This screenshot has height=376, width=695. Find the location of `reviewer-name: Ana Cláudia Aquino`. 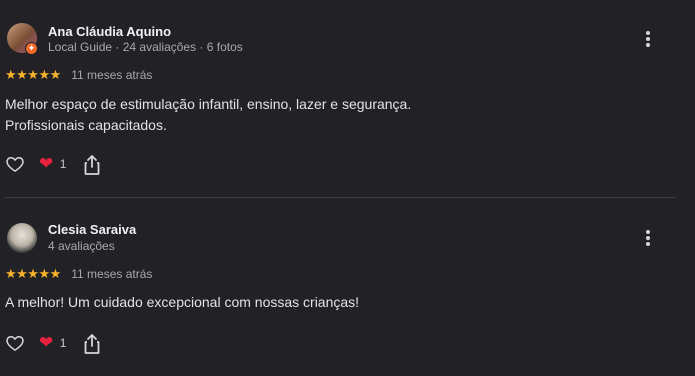

reviewer-name: Ana Cláudia Aquino is located at coordinates (109, 31).